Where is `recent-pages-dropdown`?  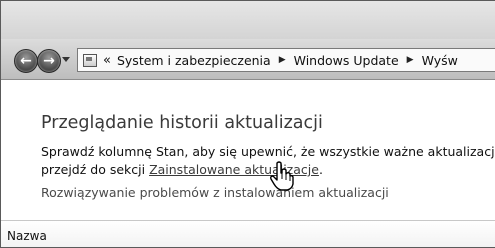
recent-pages-dropdown is located at coordinates (66, 59).